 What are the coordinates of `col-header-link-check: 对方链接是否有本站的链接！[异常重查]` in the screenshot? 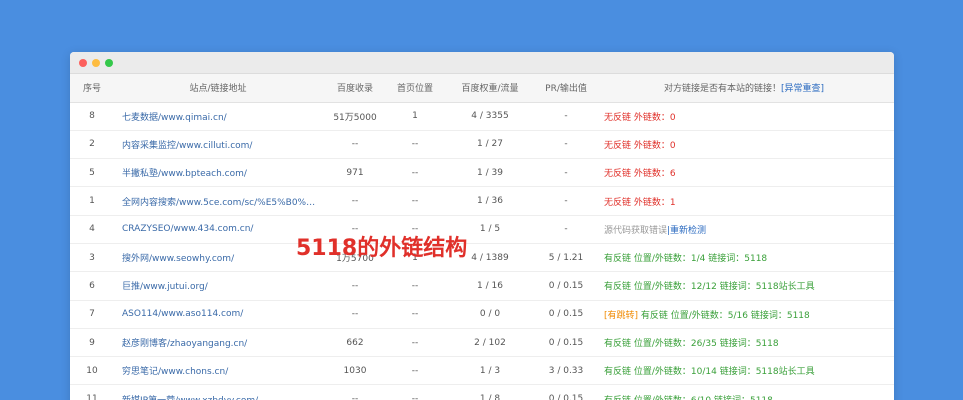 It's located at (744, 88).